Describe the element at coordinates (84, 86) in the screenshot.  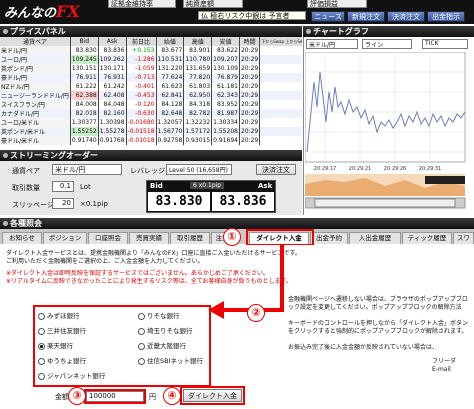
I see `price-cell-bid: 61.222` at that location.